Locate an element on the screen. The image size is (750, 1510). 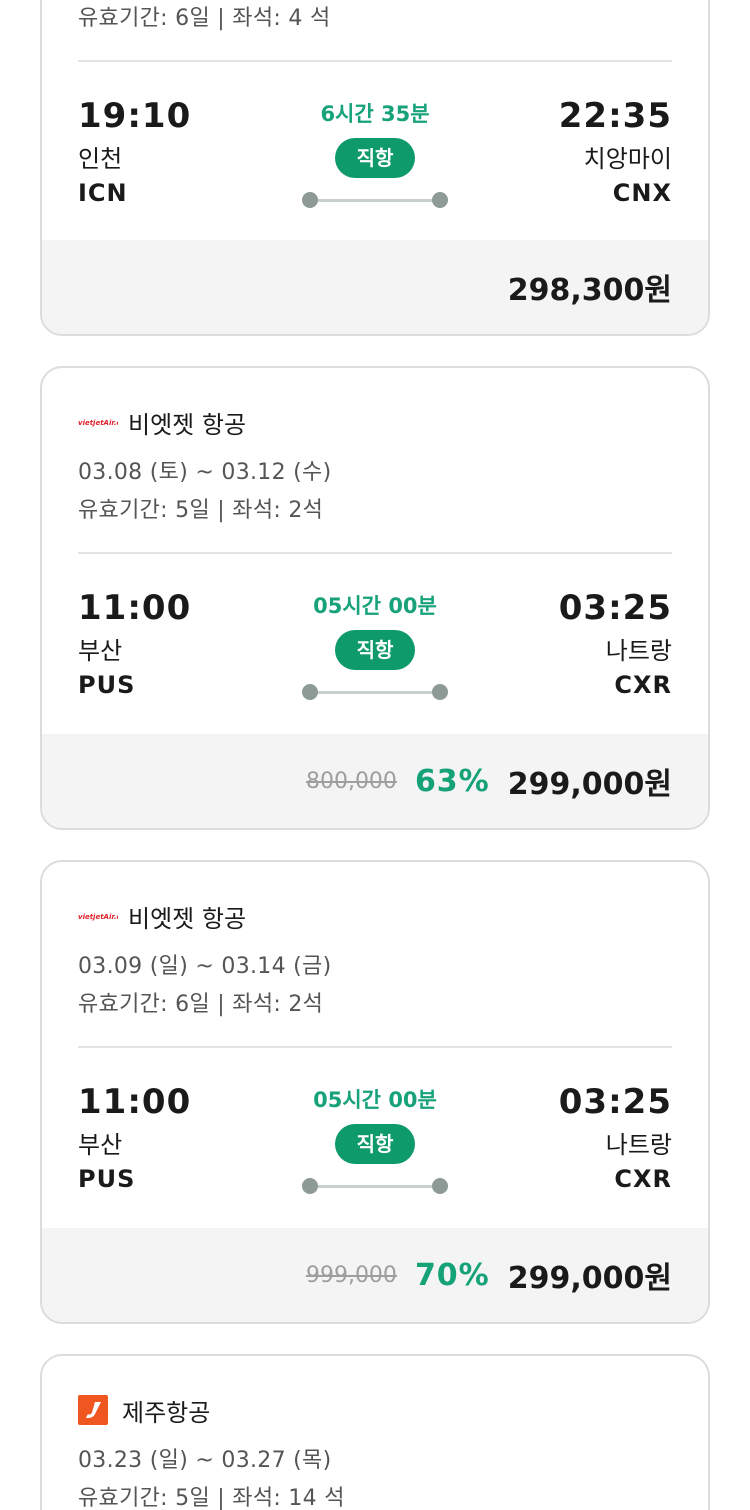
arrival-city: 치앙마이 is located at coordinates (627, 159).